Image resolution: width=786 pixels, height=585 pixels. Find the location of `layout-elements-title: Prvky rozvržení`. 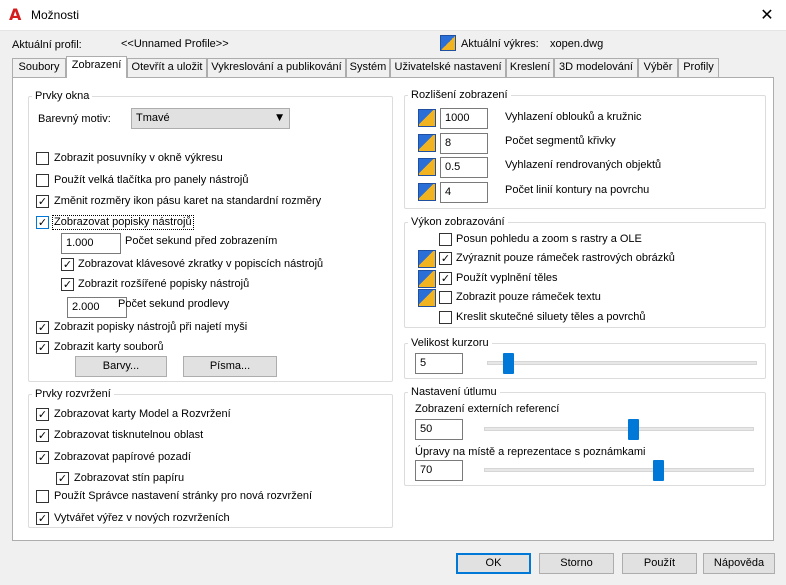

layout-elements-title: Prvky rozvržení is located at coordinates (73, 394).